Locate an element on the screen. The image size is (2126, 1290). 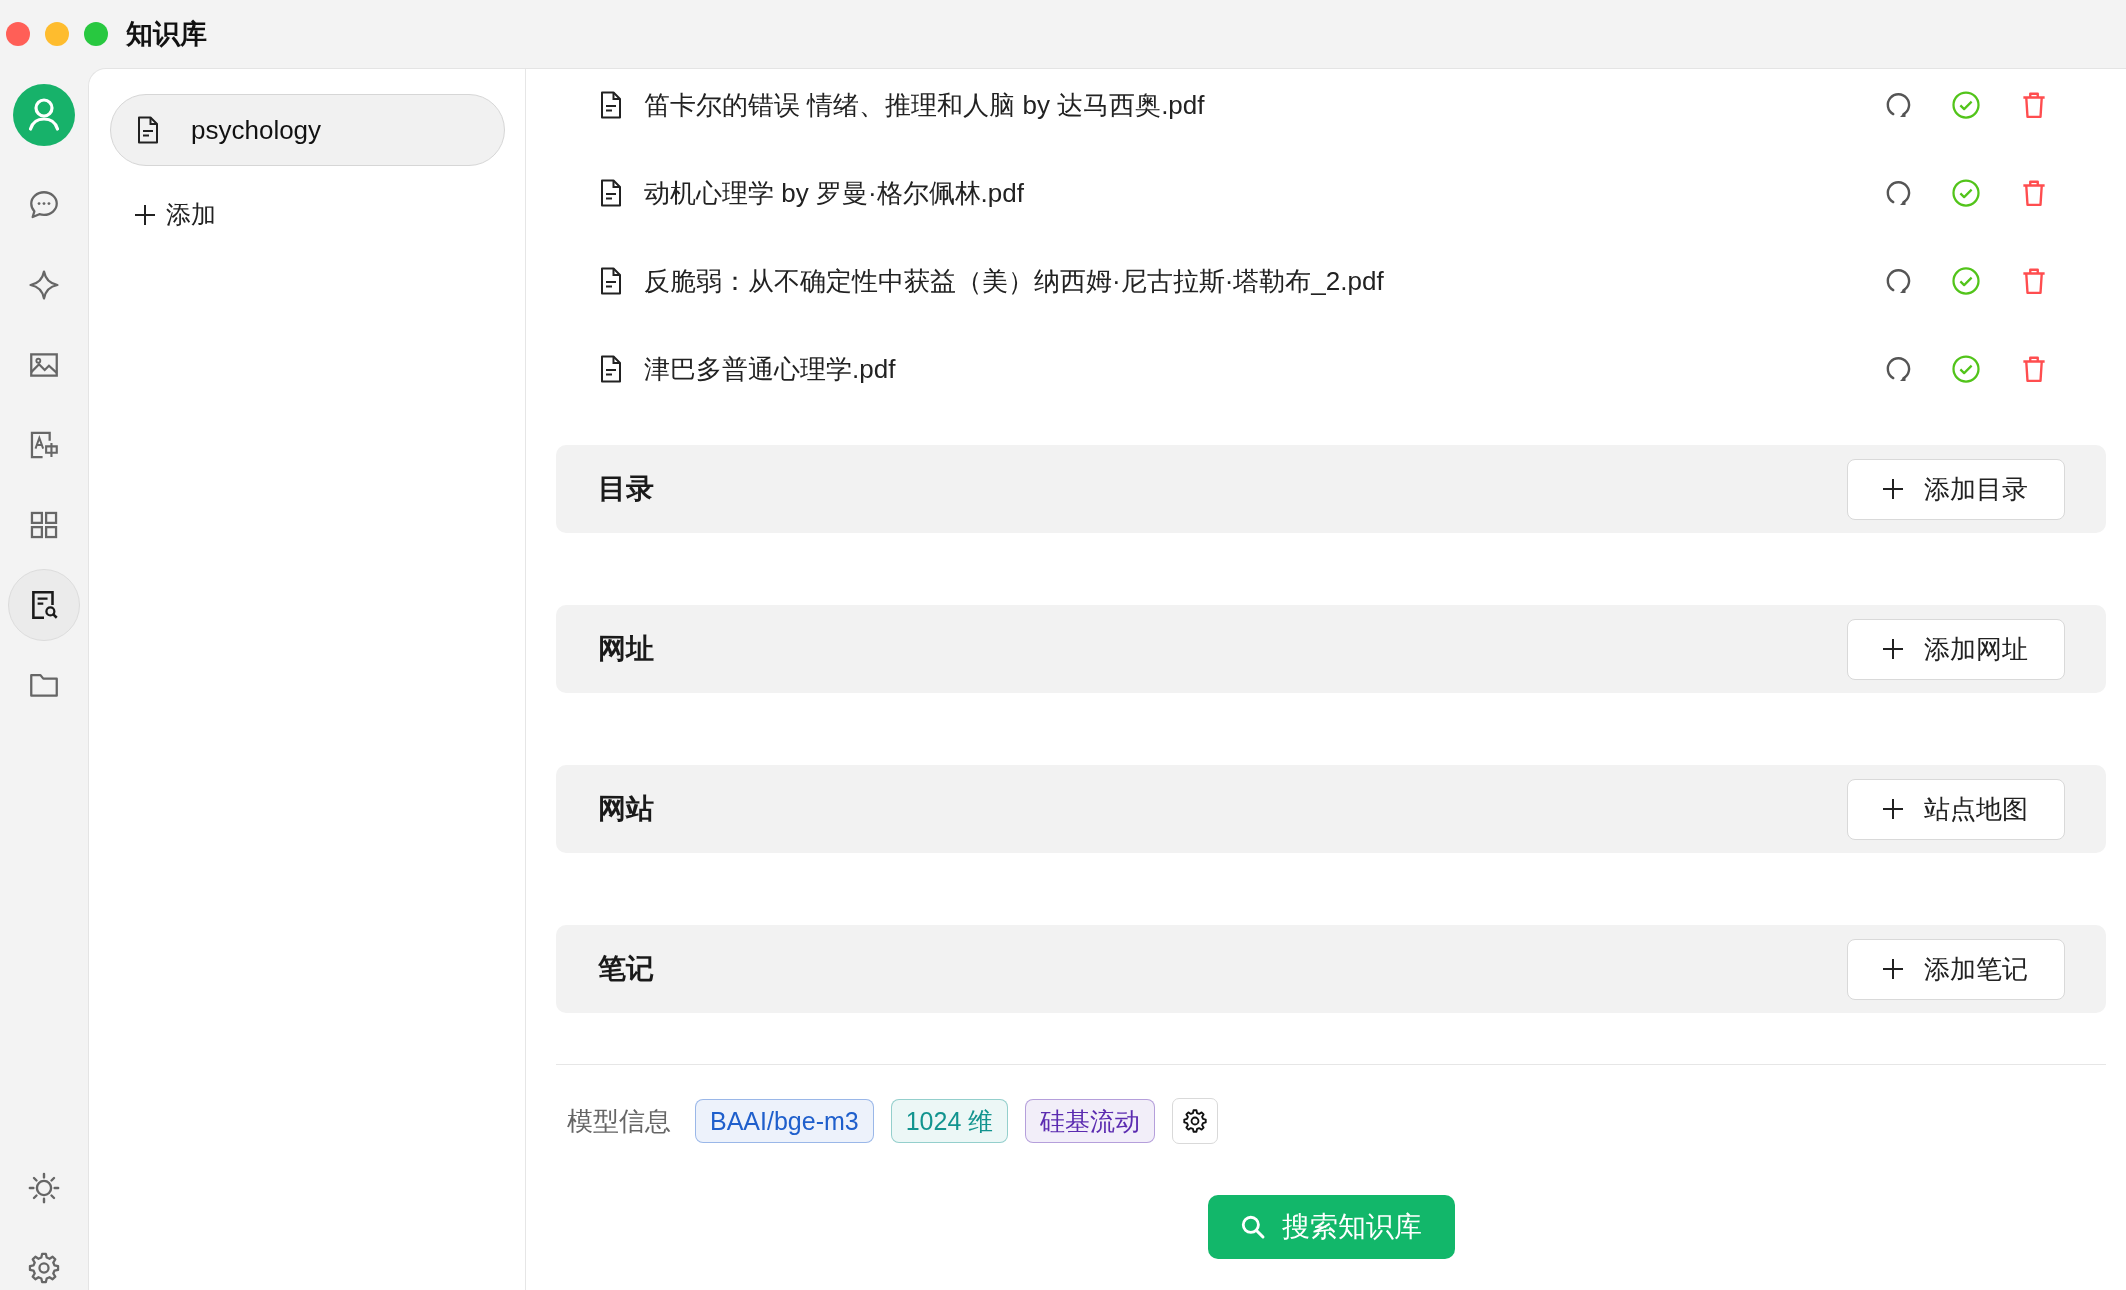
file-name: 动机心理学 by 罗曼·格尔佩林.pdf is located at coordinates (834, 193).